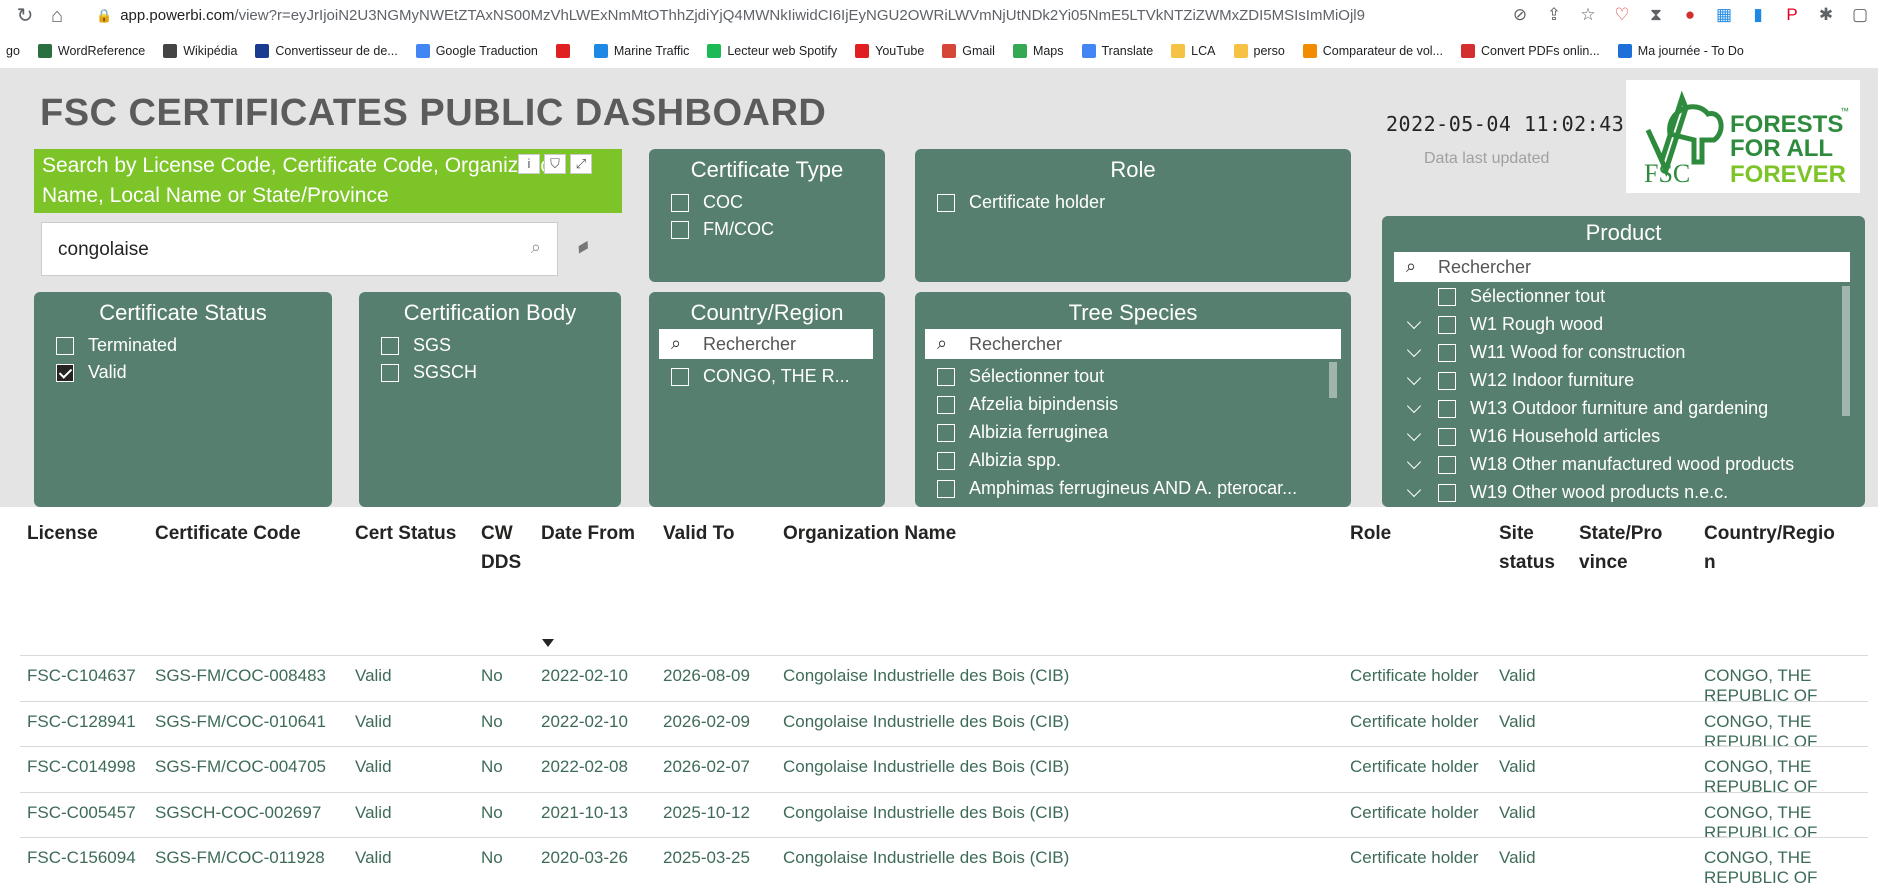  I want to click on bookmark-item: LCA, so click(1193, 51).